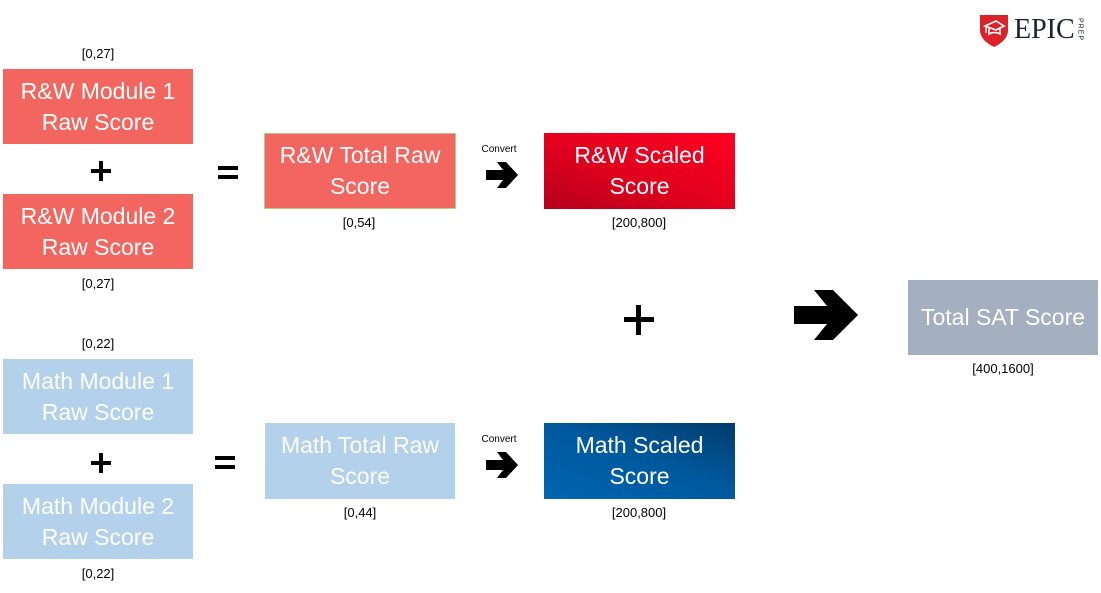 Image resolution: width=1101 pixels, height=593 pixels. Describe the element at coordinates (359, 222) in the screenshot. I see `rw-total-raw-range: [0,54]` at that location.